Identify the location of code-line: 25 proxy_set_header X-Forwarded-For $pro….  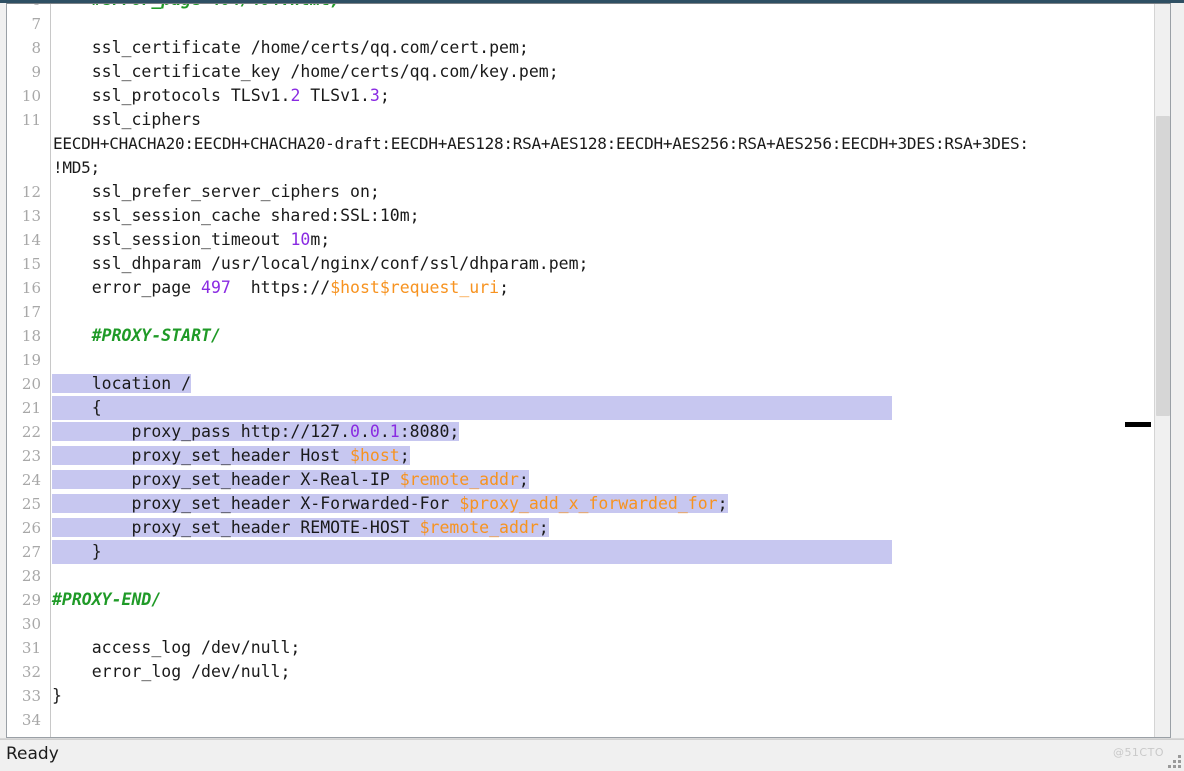
(581, 504).